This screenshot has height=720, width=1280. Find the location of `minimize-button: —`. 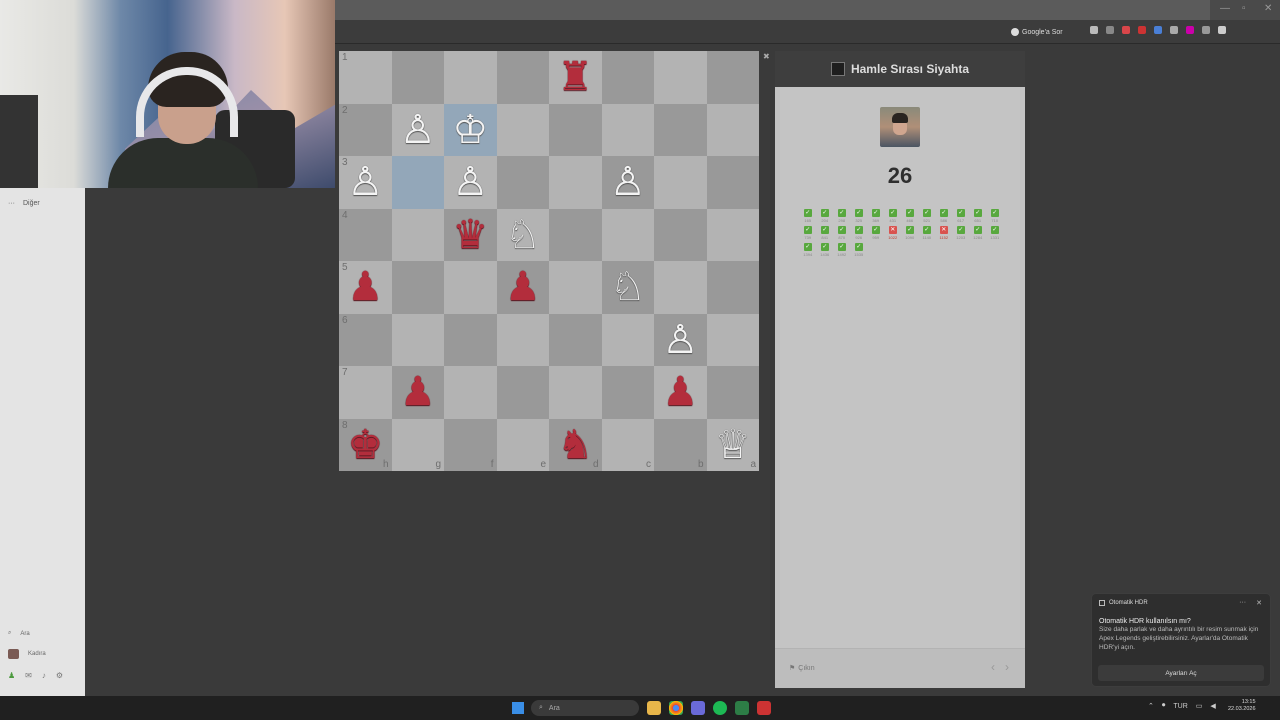

minimize-button: — is located at coordinates (1225, 8).